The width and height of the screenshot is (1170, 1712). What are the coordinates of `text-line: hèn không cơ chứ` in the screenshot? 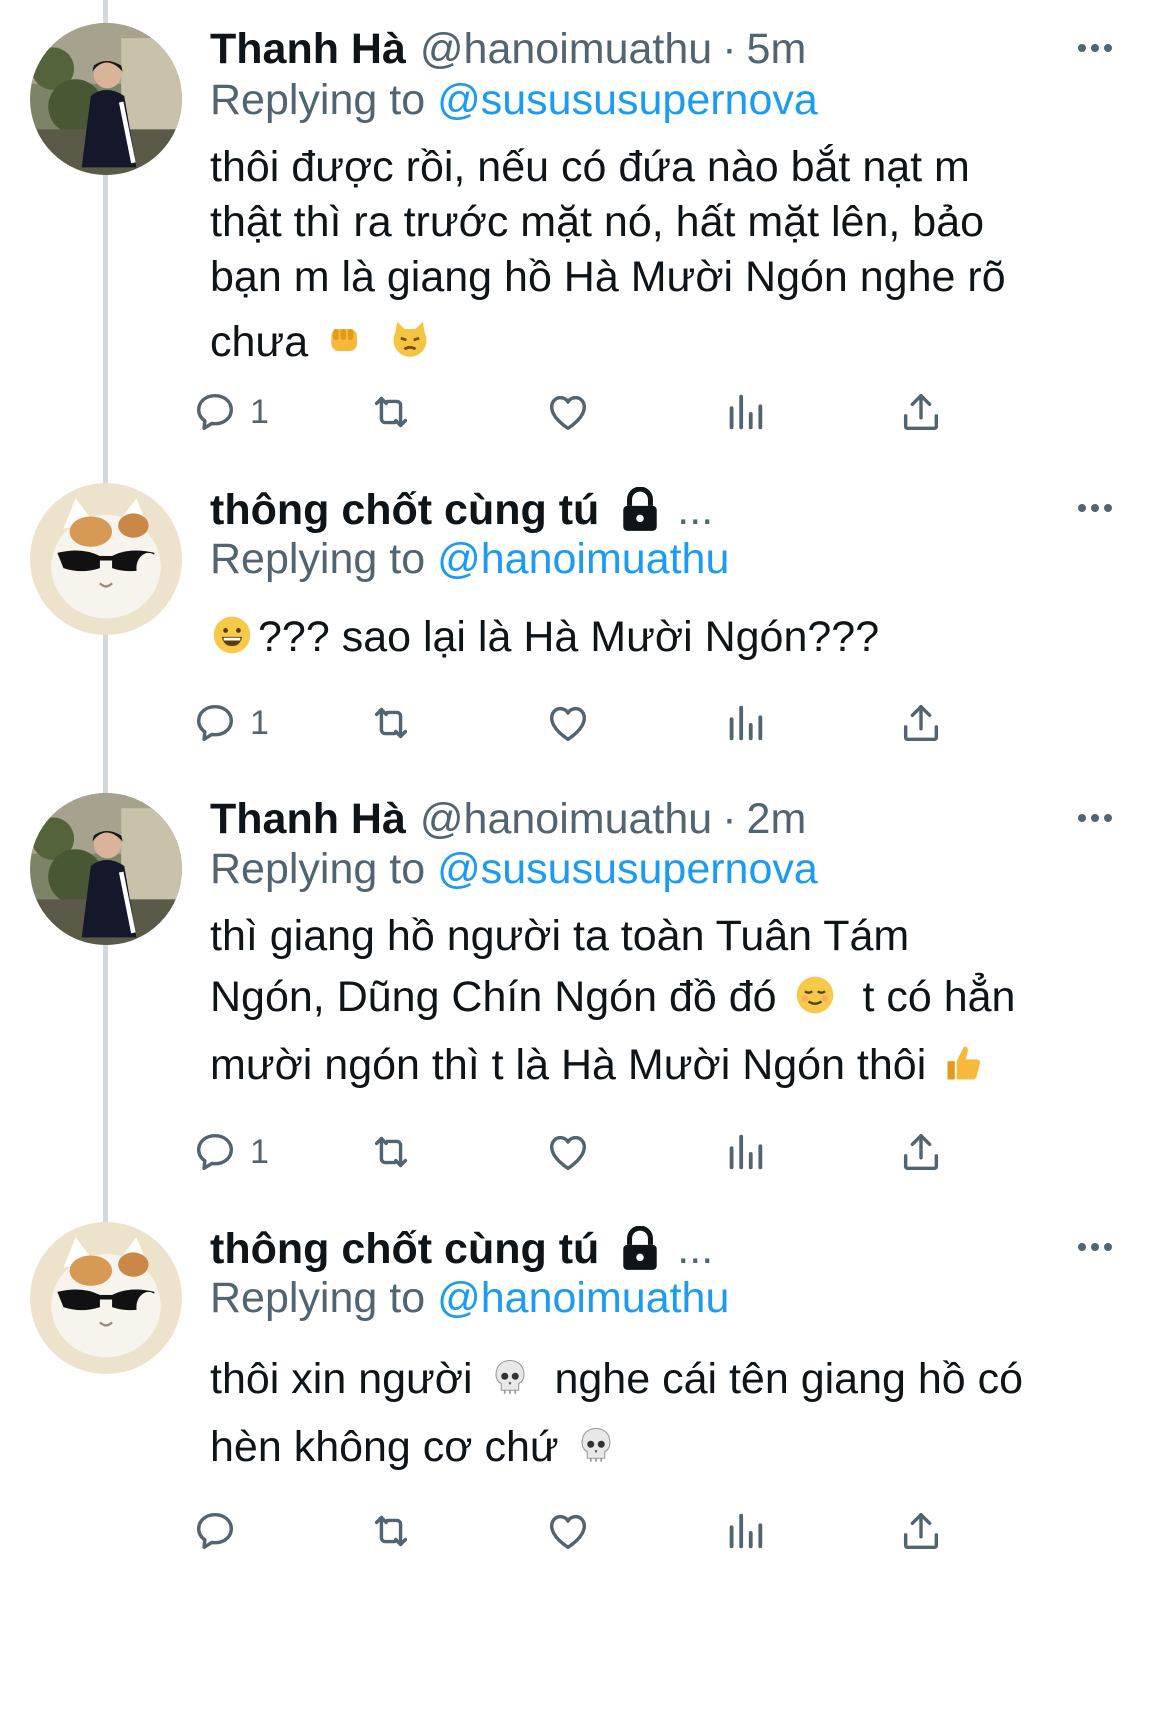 It's located at (384, 1447).